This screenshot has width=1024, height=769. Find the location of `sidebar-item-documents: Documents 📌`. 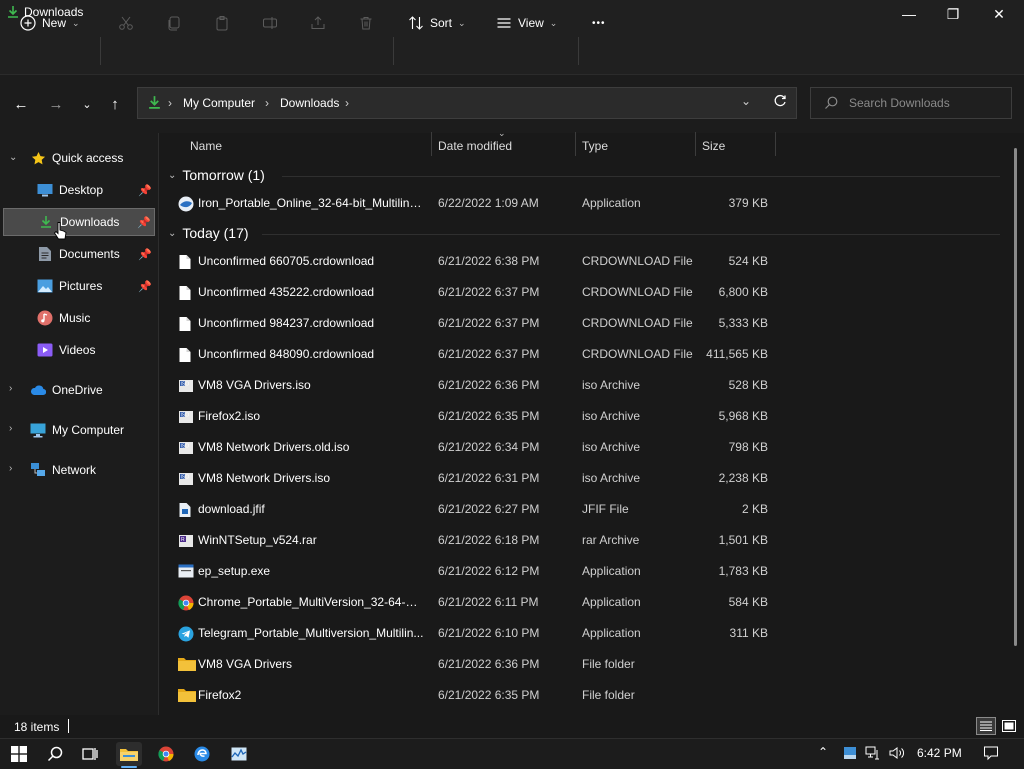

sidebar-item-documents: Documents 📌 is located at coordinates (79, 254).